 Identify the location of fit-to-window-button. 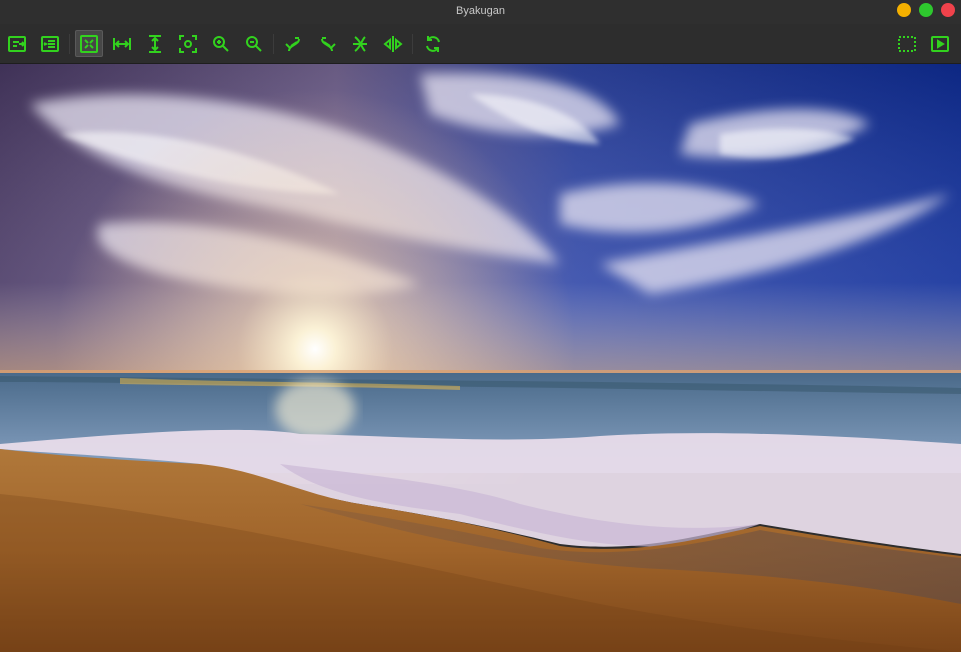
(89, 43).